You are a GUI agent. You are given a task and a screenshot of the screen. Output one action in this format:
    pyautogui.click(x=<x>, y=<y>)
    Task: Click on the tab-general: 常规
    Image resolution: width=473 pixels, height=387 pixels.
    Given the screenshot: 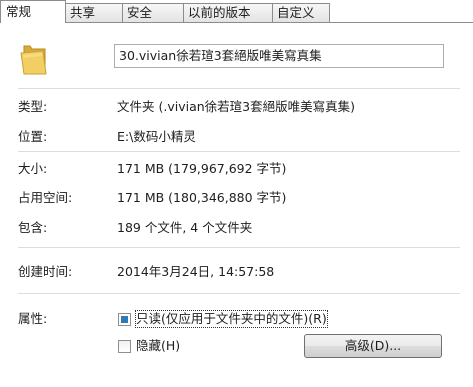 What is the action you would take?
    pyautogui.click(x=33, y=11)
    